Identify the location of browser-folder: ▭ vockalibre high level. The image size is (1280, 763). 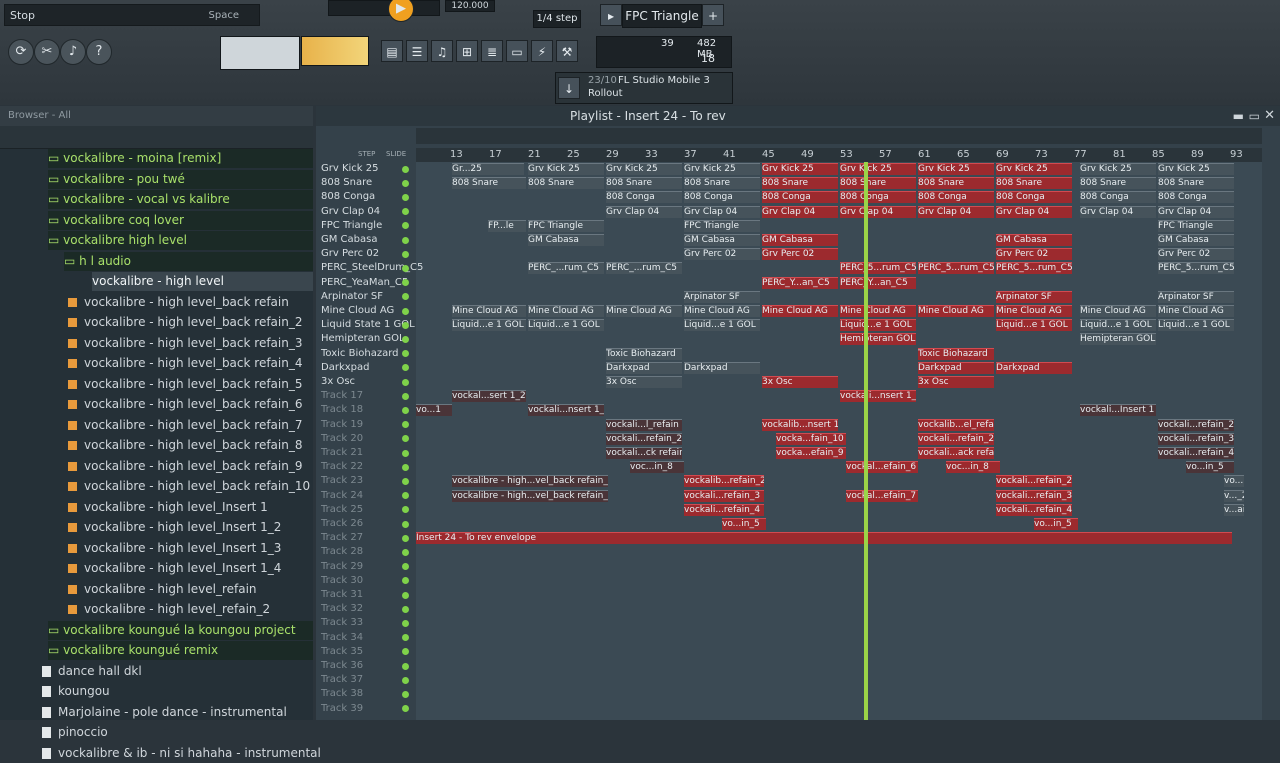
(180, 240).